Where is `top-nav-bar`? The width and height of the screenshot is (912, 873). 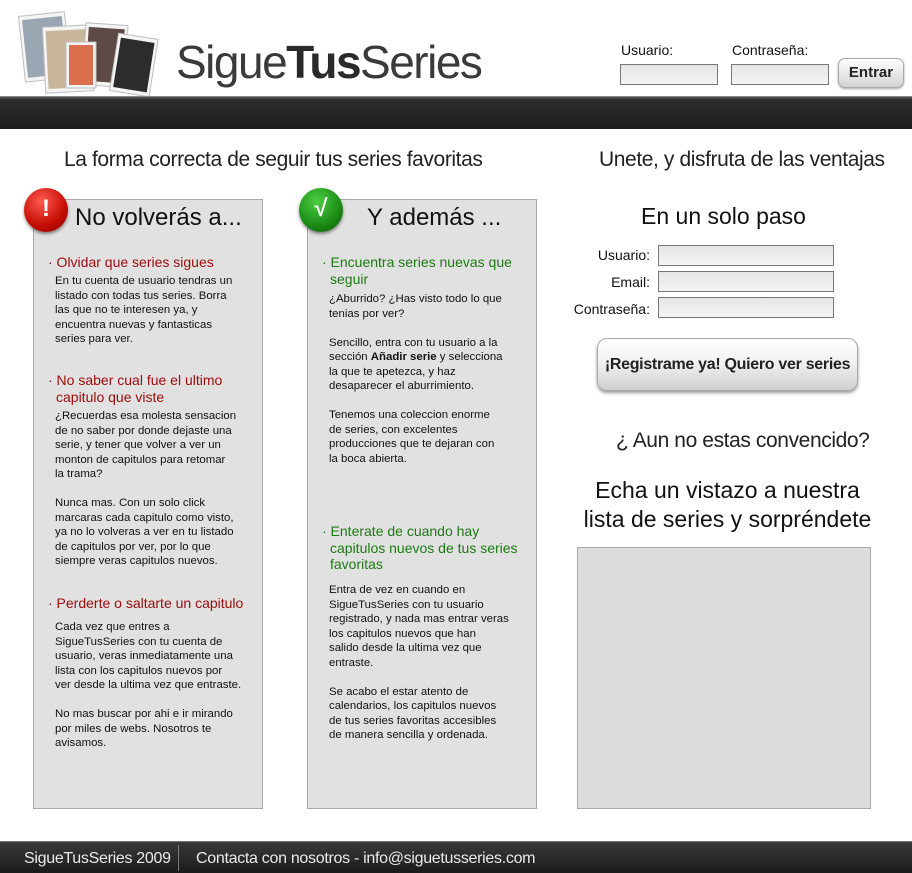
top-nav-bar is located at coordinates (456, 112).